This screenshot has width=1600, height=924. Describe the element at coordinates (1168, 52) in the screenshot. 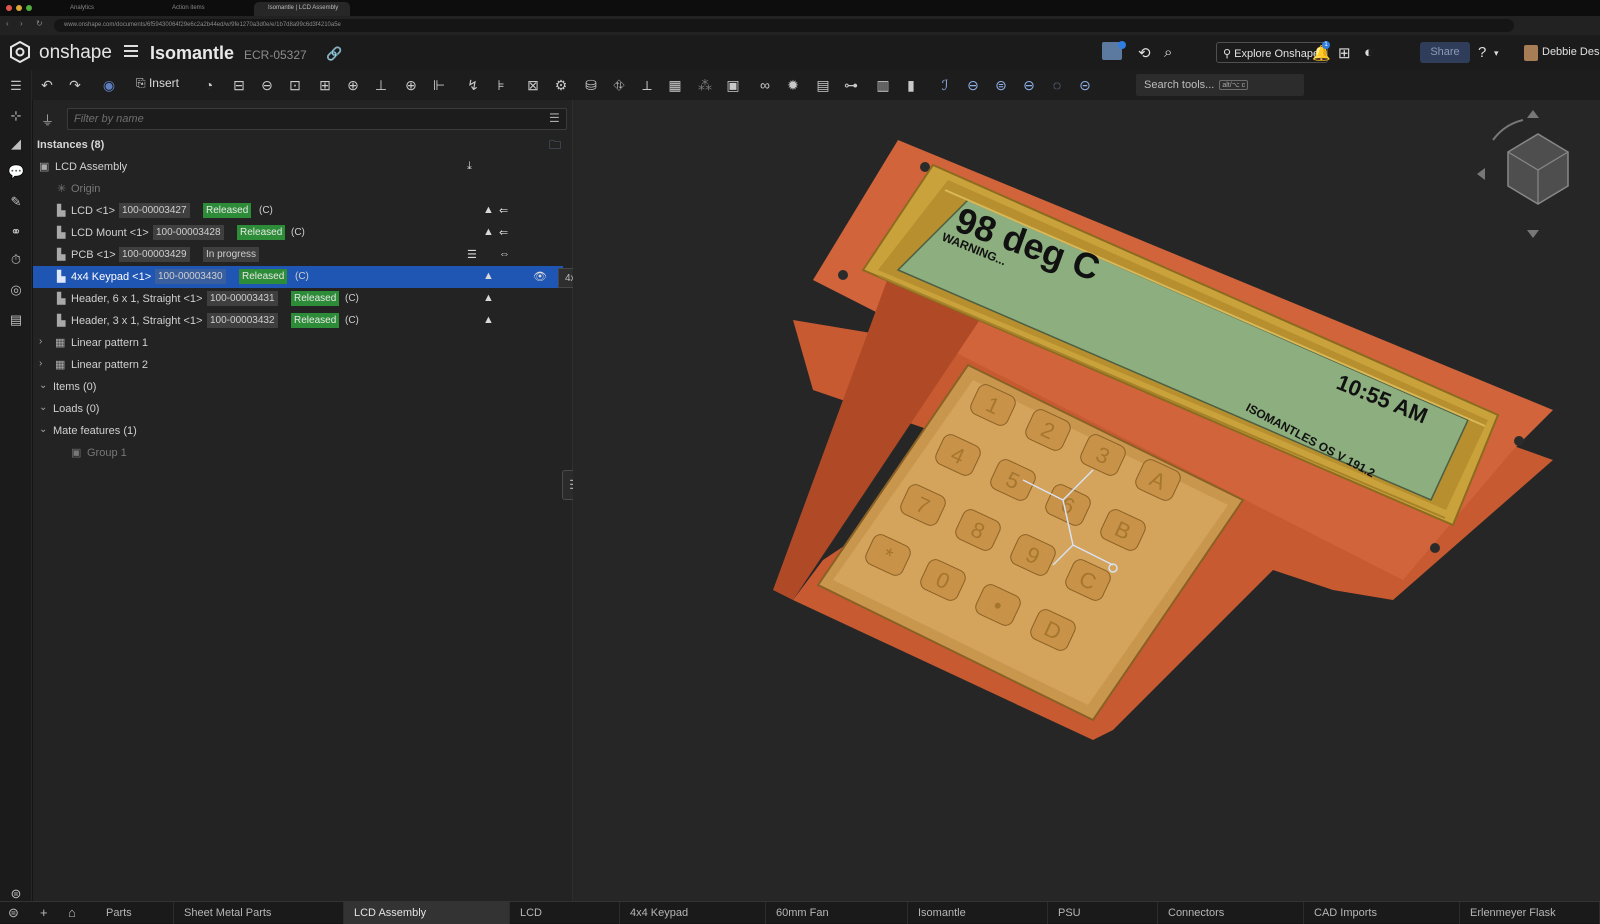

I see `search-icon: ⌕` at that location.